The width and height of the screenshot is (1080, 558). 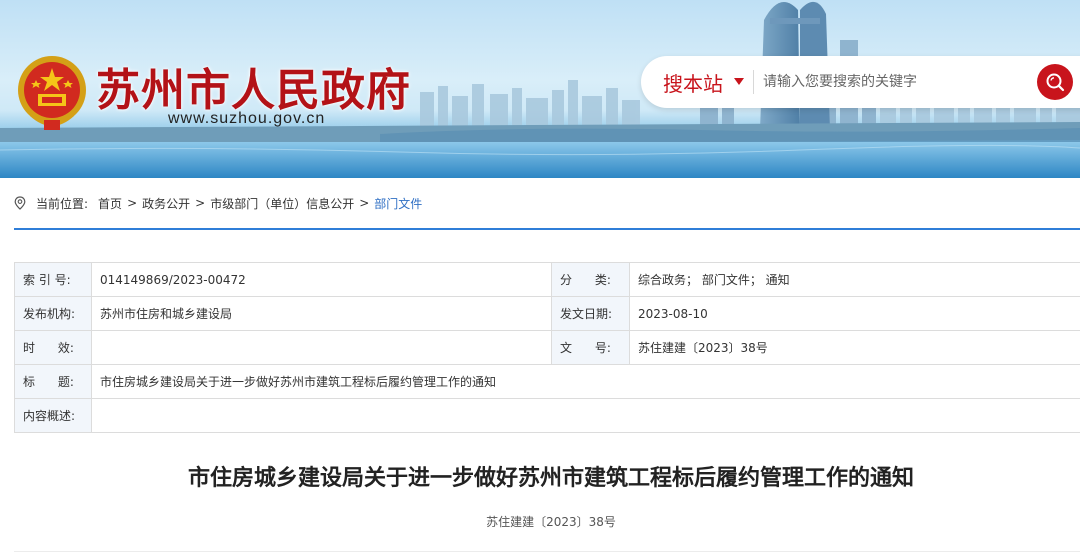 What do you see at coordinates (590, 347) in the screenshot?
I see `doc-number-label: 文 号:` at bounding box center [590, 347].